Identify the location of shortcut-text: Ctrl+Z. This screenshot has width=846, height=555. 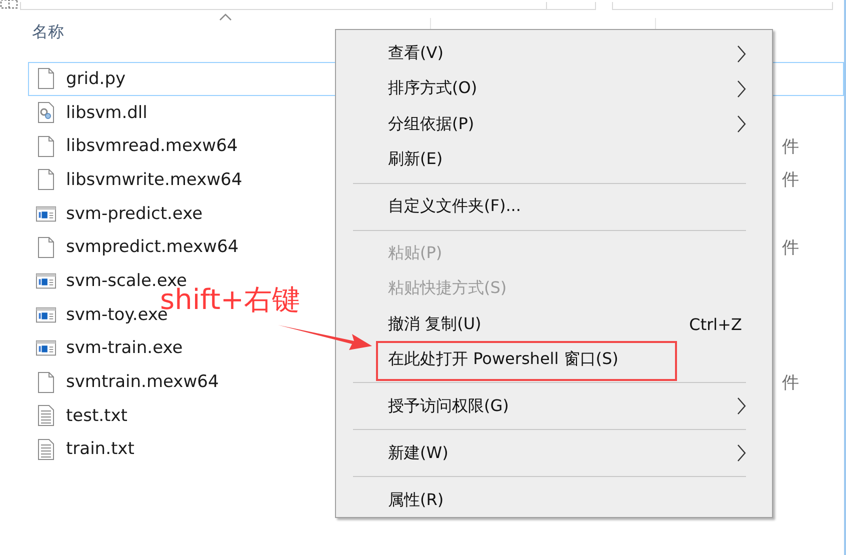
(715, 324).